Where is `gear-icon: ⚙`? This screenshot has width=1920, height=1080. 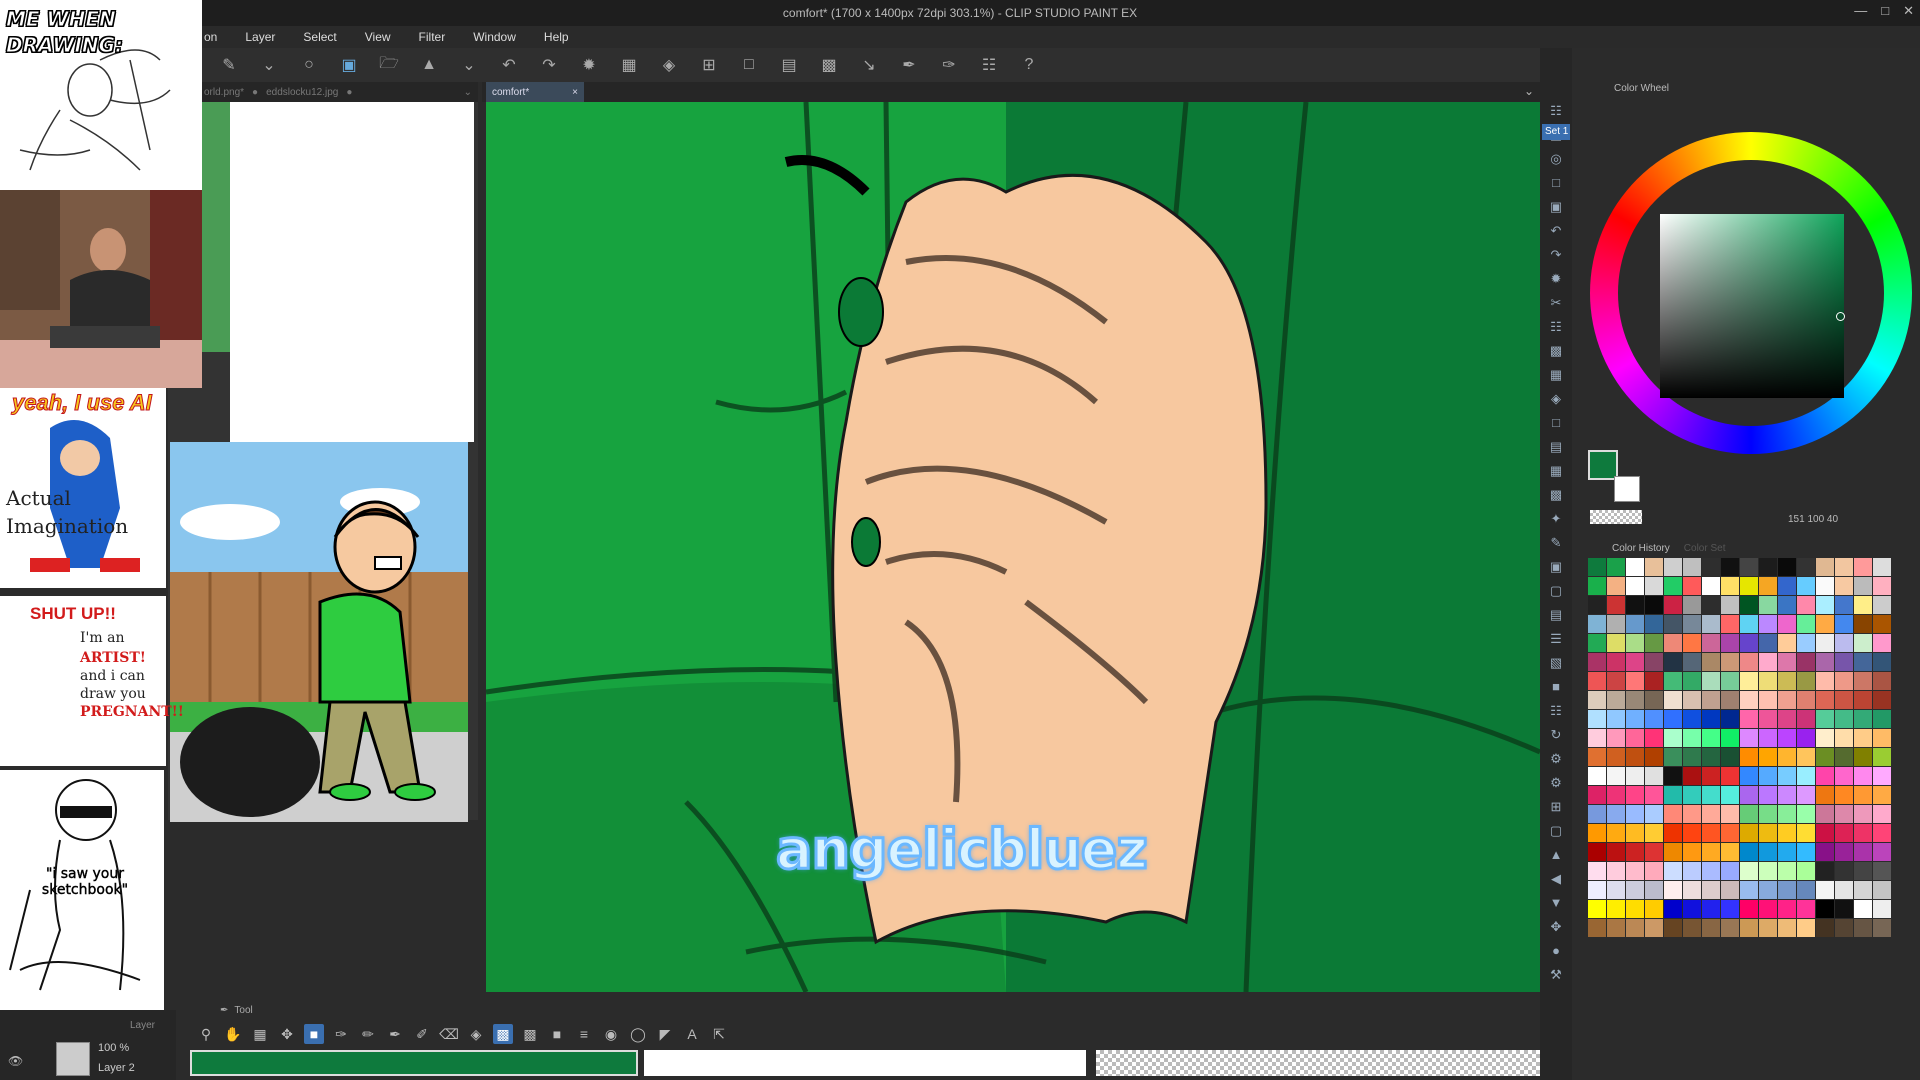
gear-icon: ⚙ is located at coordinates (1556, 759).